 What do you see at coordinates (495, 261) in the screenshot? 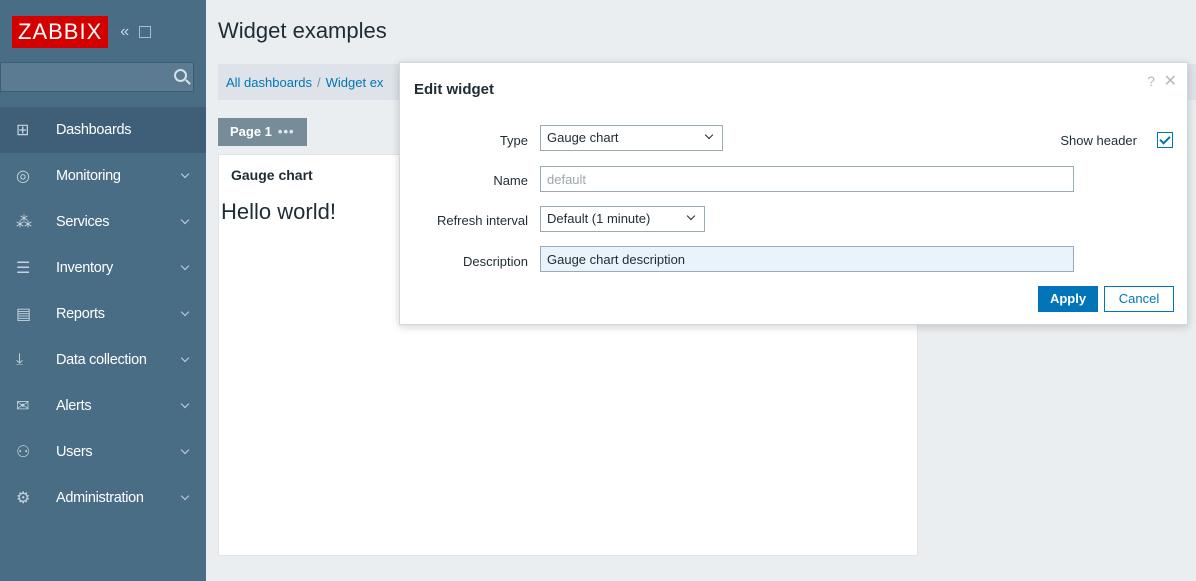
I see `description-label: Description` at bounding box center [495, 261].